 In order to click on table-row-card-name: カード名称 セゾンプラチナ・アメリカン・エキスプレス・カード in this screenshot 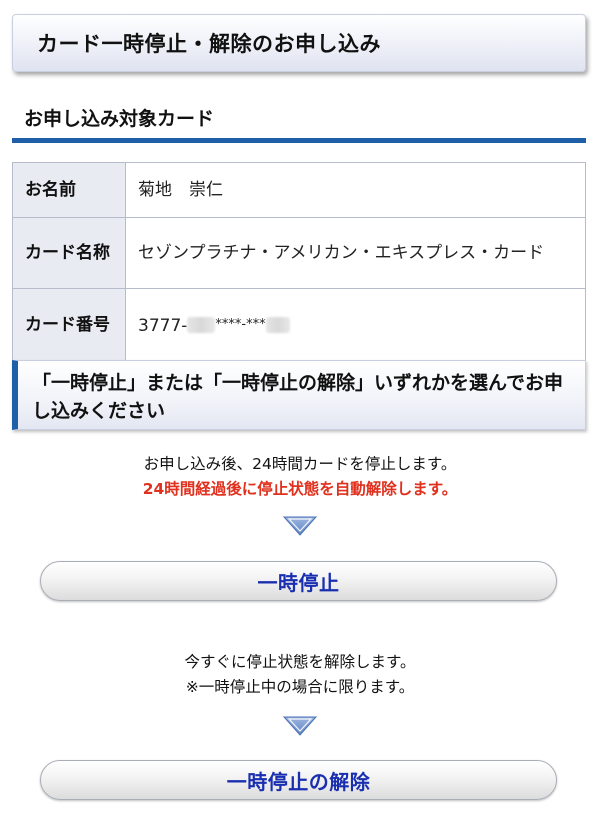, I will do `click(299, 253)`.